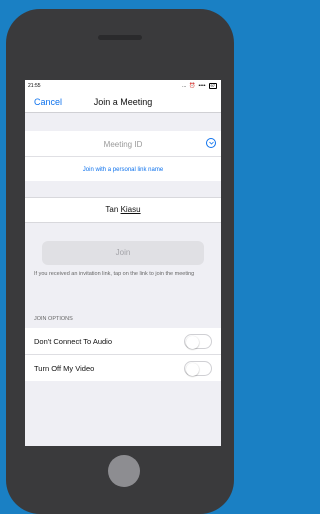 Image resolution: width=320 pixels, height=514 pixels. I want to click on option-label-video: Turn Off My Video, so click(64, 368).